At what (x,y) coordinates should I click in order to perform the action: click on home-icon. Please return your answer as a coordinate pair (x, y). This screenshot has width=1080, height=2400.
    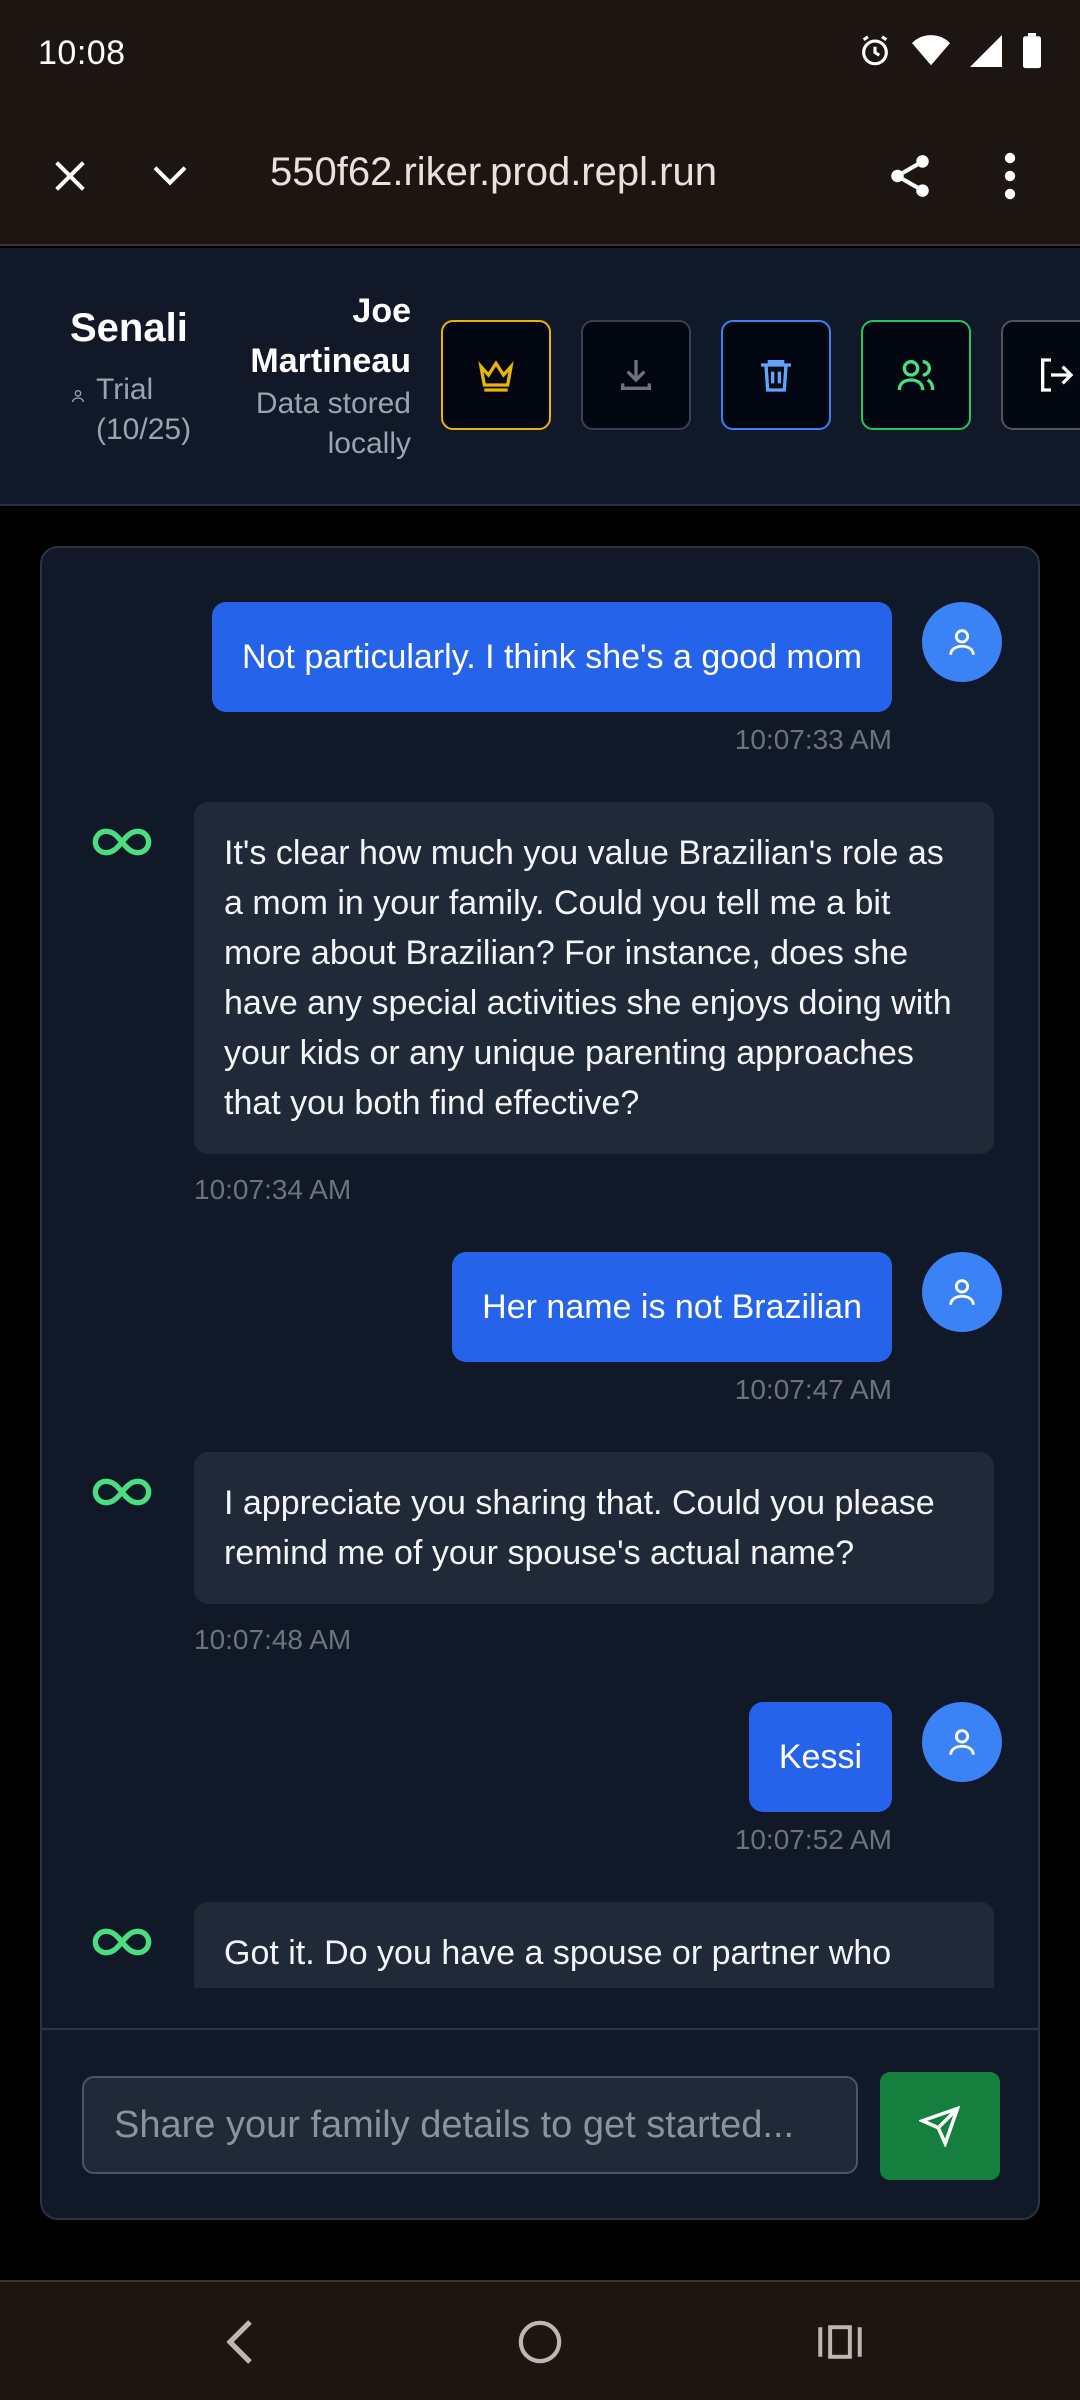
    Looking at the image, I should click on (540, 2342).